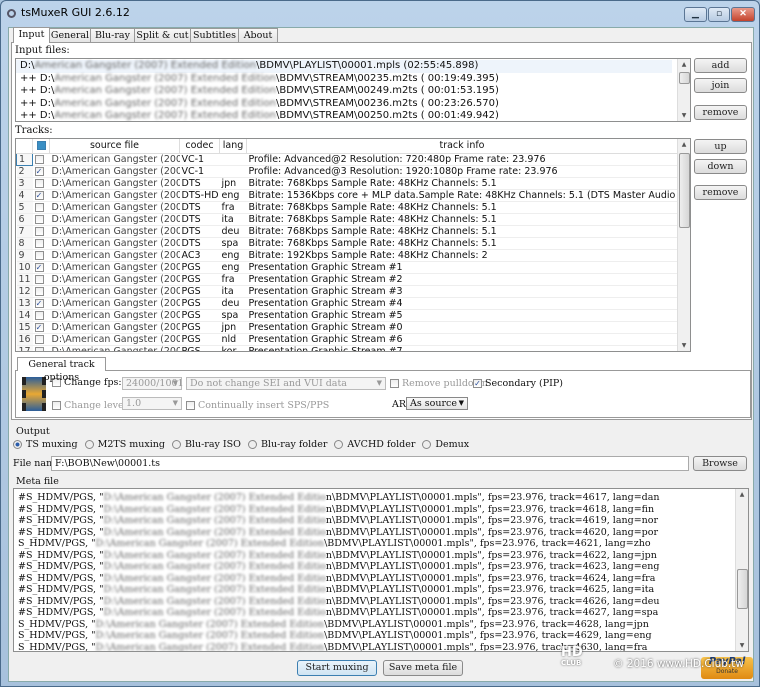 The width and height of the screenshot is (760, 687). I want to click on output-mode-radio: TS muxing, so click(45, 444).